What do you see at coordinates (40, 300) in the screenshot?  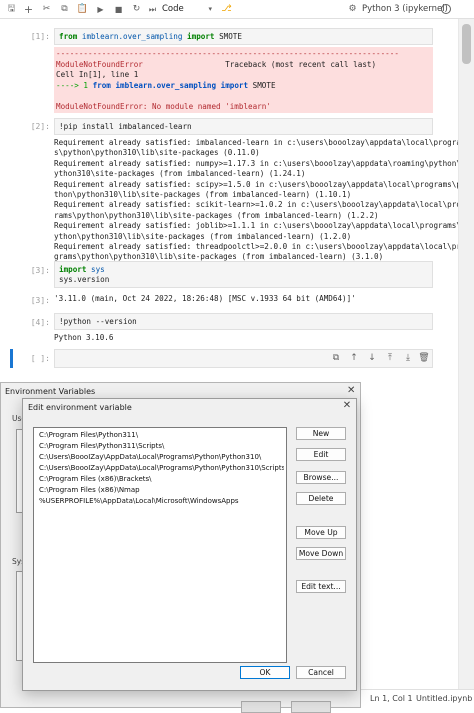 I see `cell-3-output-prompt: [3]:` at bounding box center [40, 300].